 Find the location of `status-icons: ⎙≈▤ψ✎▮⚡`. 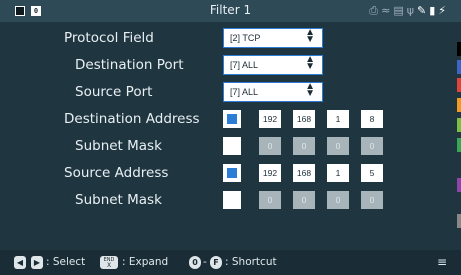

status-icons: ⎙≈▤ψ✎▮⚡ is located at coordinates (409, 11).